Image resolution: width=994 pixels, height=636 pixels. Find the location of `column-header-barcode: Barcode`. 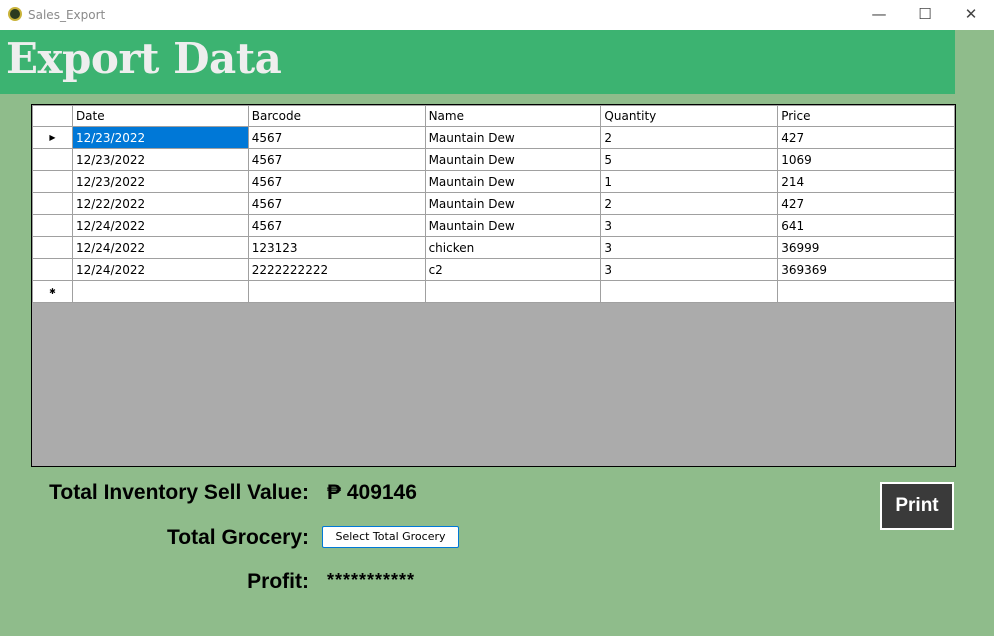

column-header-barcode: Barcode is located at coordinates (336, 116).